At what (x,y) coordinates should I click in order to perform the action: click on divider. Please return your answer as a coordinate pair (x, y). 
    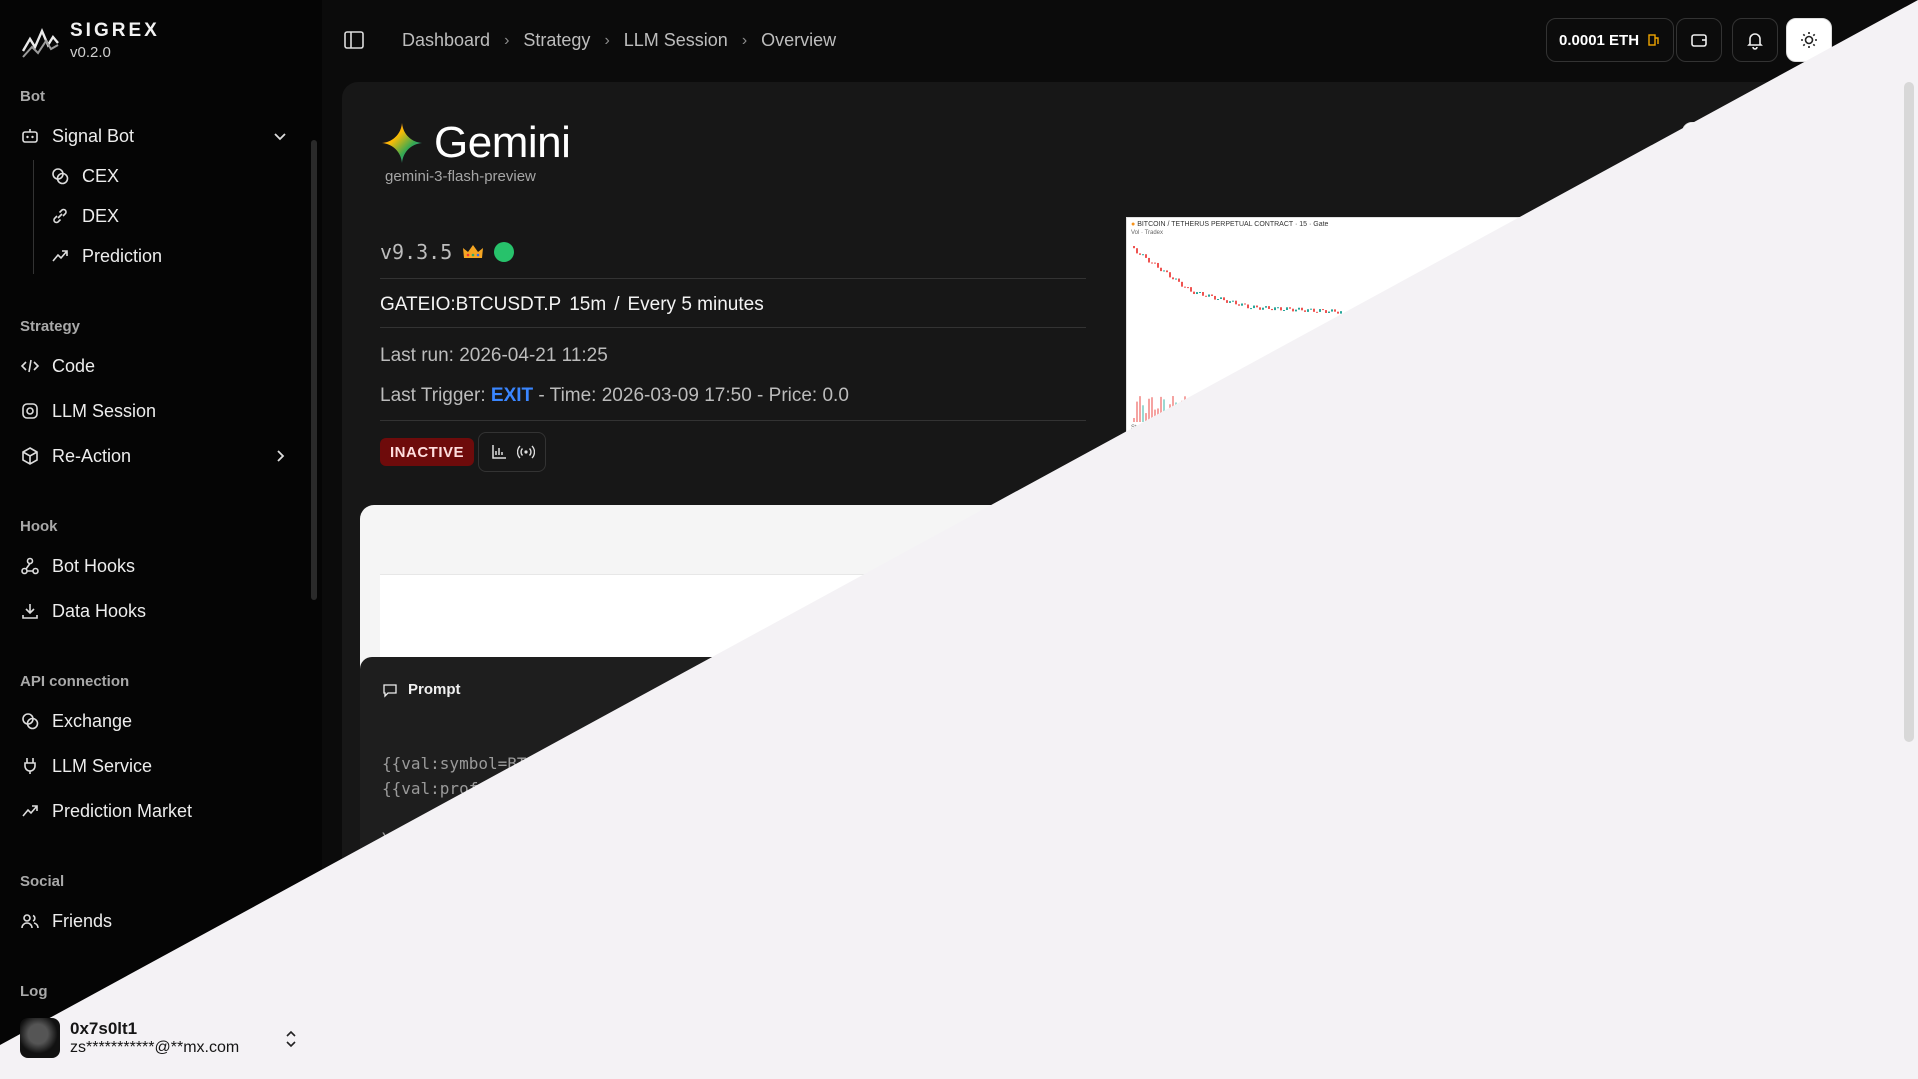
    Looking at the image, I should click on (733, 278).